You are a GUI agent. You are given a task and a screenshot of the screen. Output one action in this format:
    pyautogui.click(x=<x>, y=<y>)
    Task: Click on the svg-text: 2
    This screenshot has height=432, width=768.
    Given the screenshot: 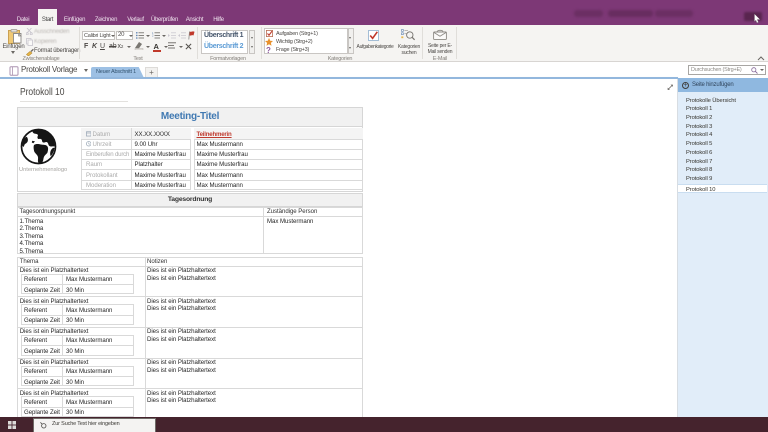 What is the action you would take?
    pyautogui.click(x=153, y=36)
    